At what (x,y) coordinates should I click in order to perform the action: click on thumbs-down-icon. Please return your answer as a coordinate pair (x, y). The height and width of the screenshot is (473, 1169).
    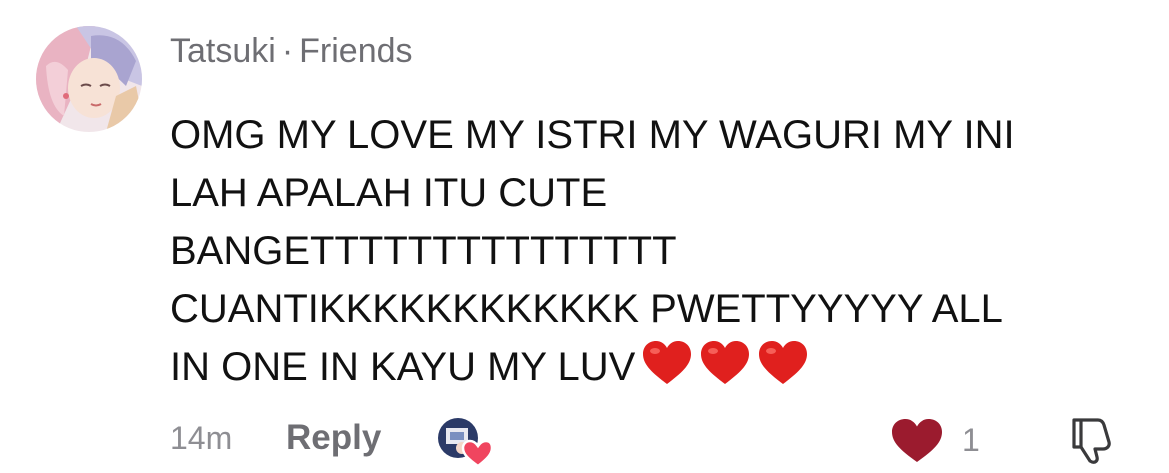
    Looking at the image, I should click on (1091, 439).